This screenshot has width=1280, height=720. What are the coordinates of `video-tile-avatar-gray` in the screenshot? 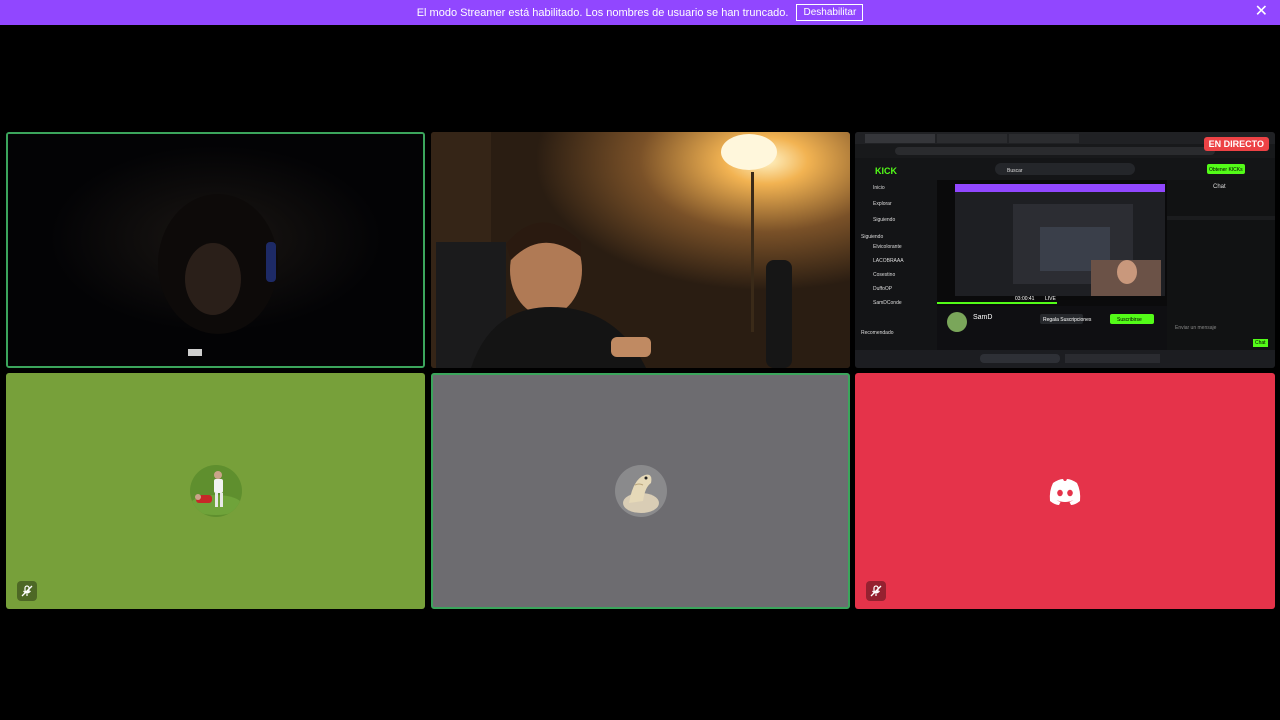 It's located at (640, 491).